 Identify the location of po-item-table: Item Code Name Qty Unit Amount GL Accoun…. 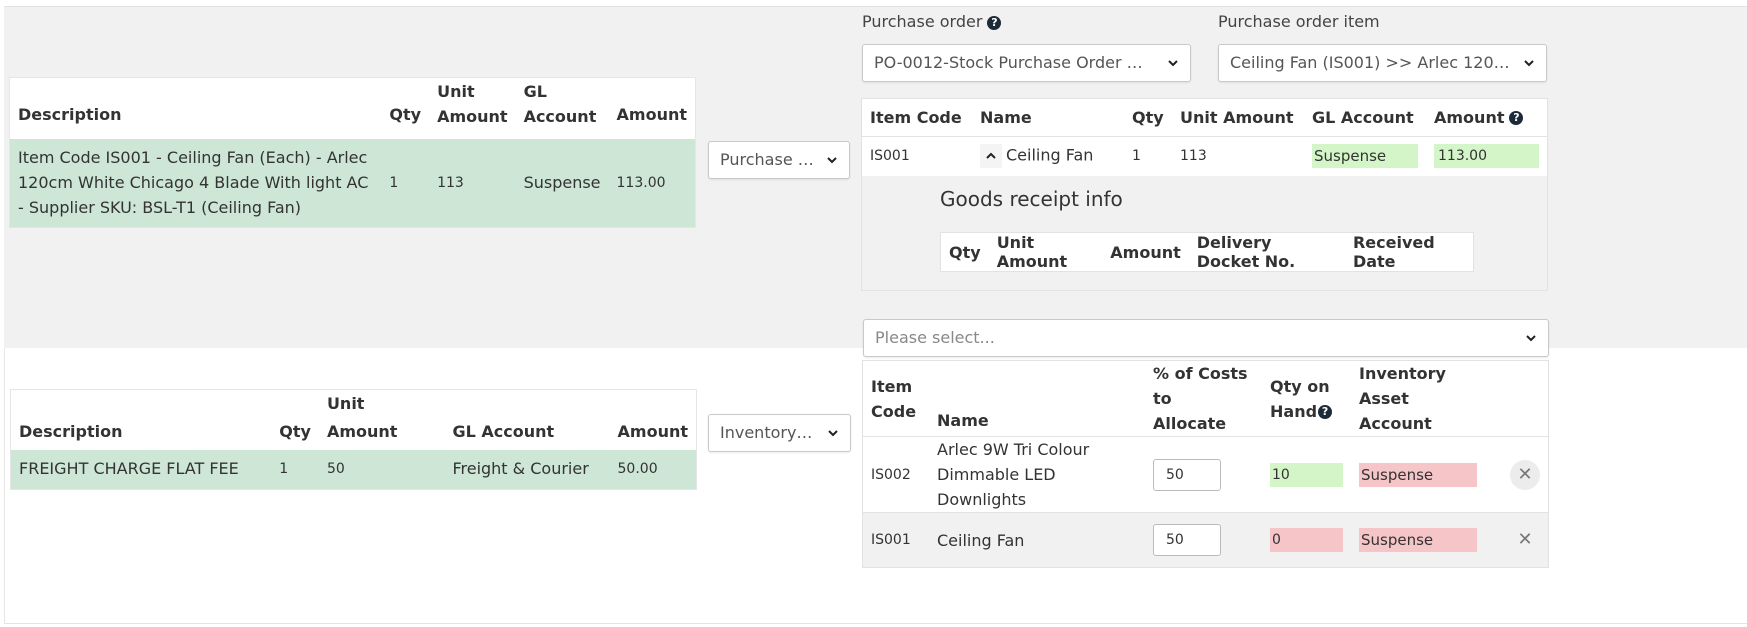
(1204, 137).